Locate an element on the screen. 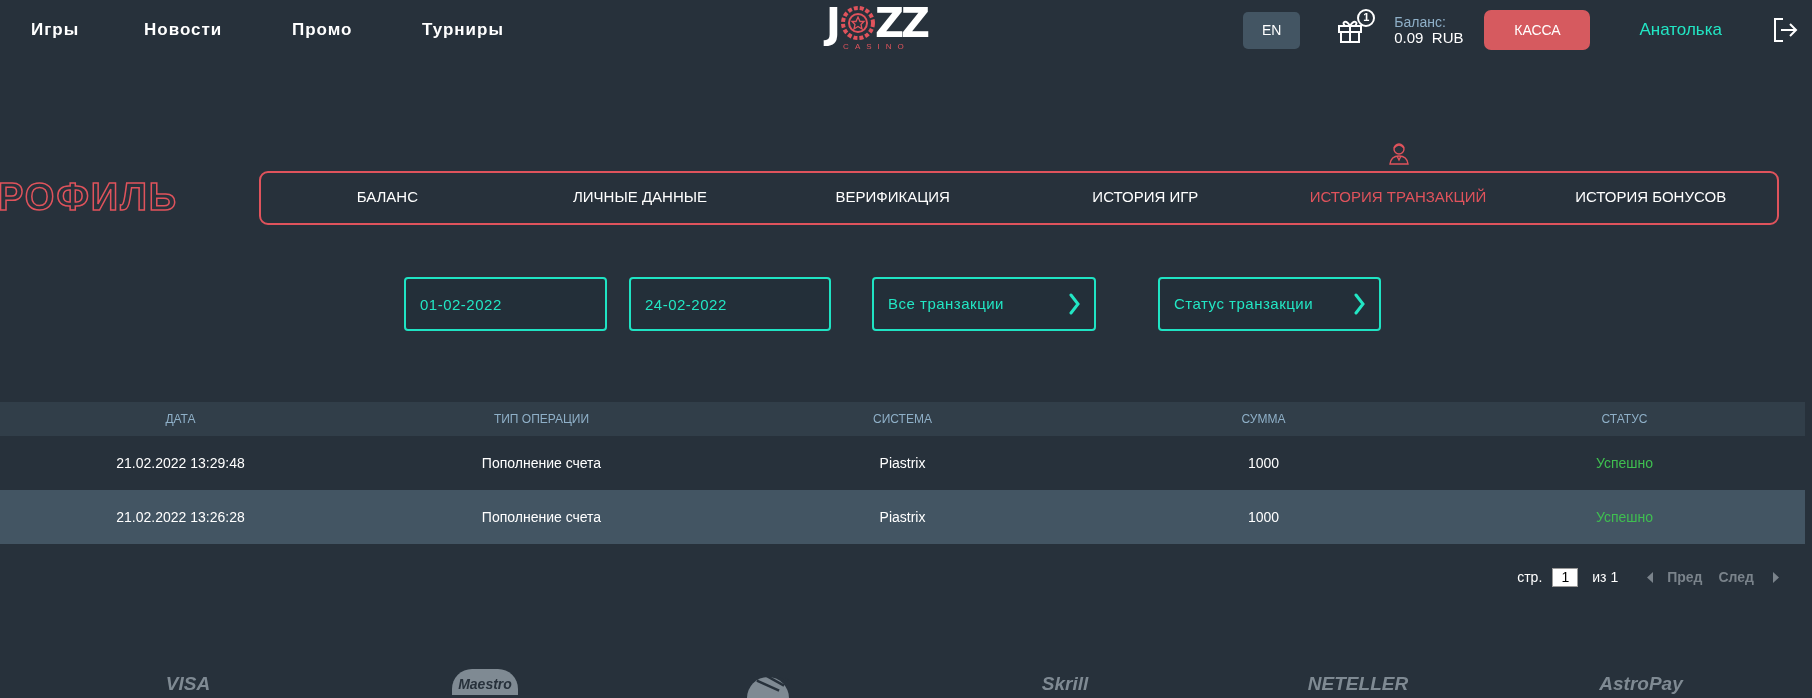 This screenshot has height=698, width=1812. username-link: Анатолька is located at coordinates (1680, 30).